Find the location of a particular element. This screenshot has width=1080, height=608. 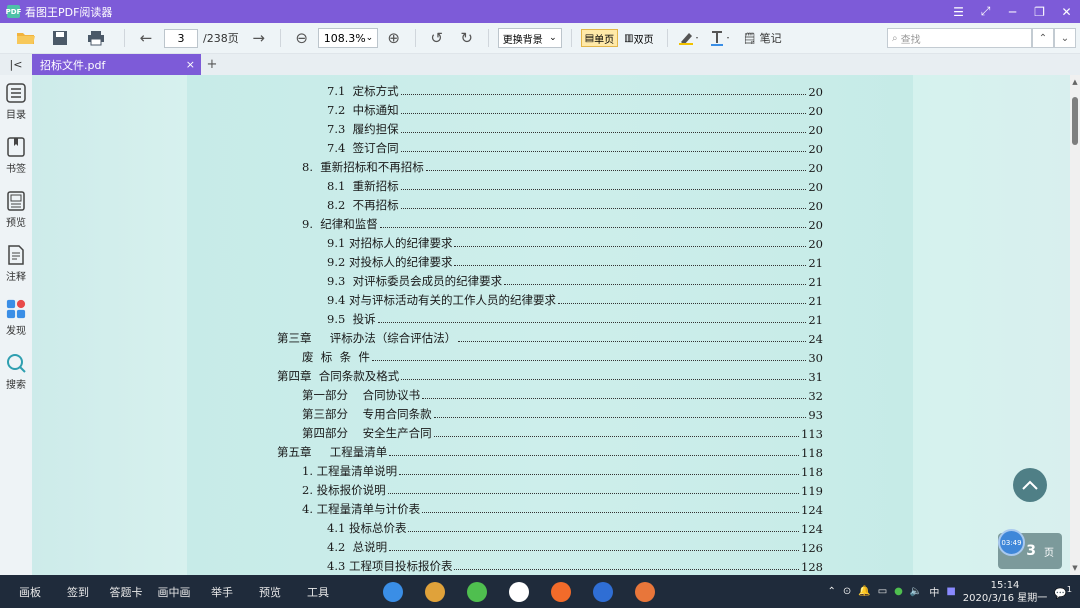

toc-entry-page: 32 is located at coordinates (815, 396).